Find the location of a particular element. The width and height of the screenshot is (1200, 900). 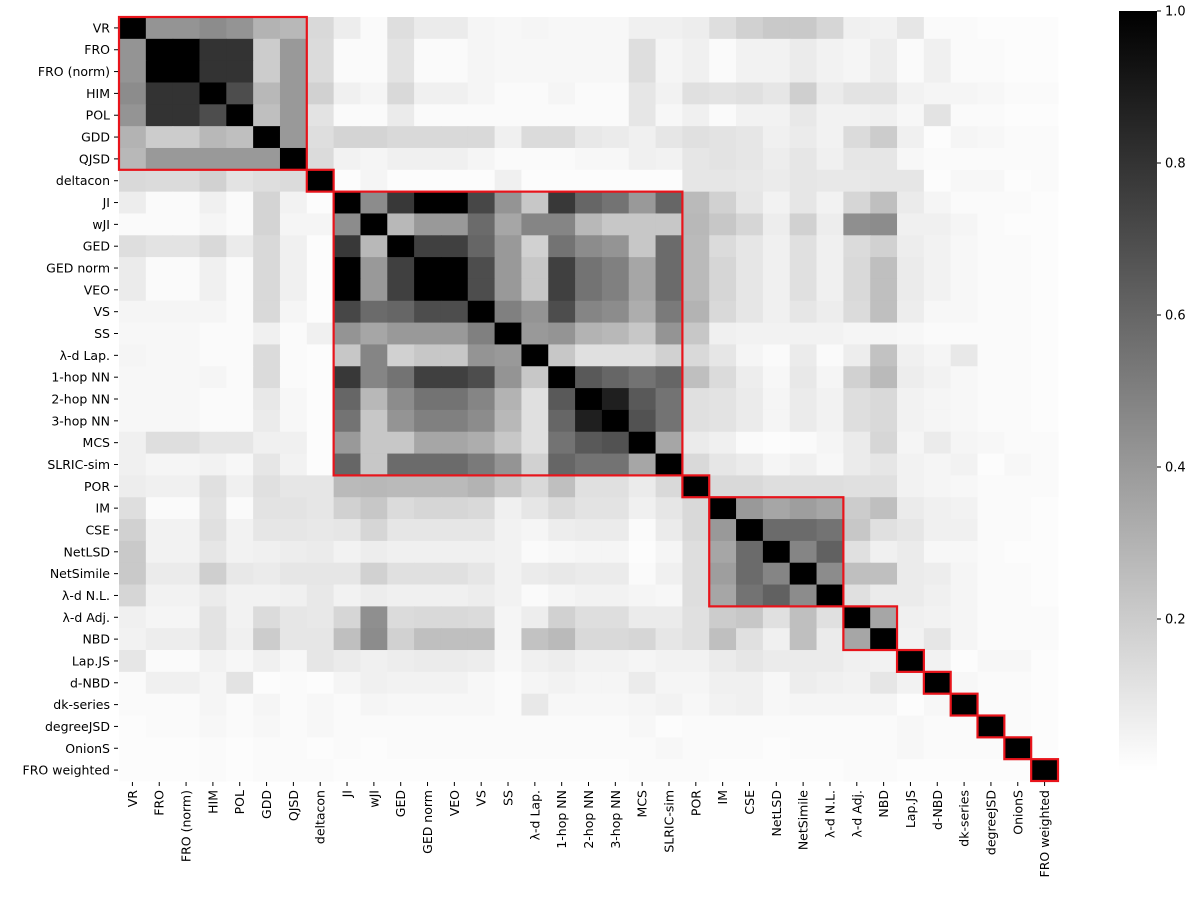

y-tick-label: FRO (norm) is located at coordinates (74, 71).